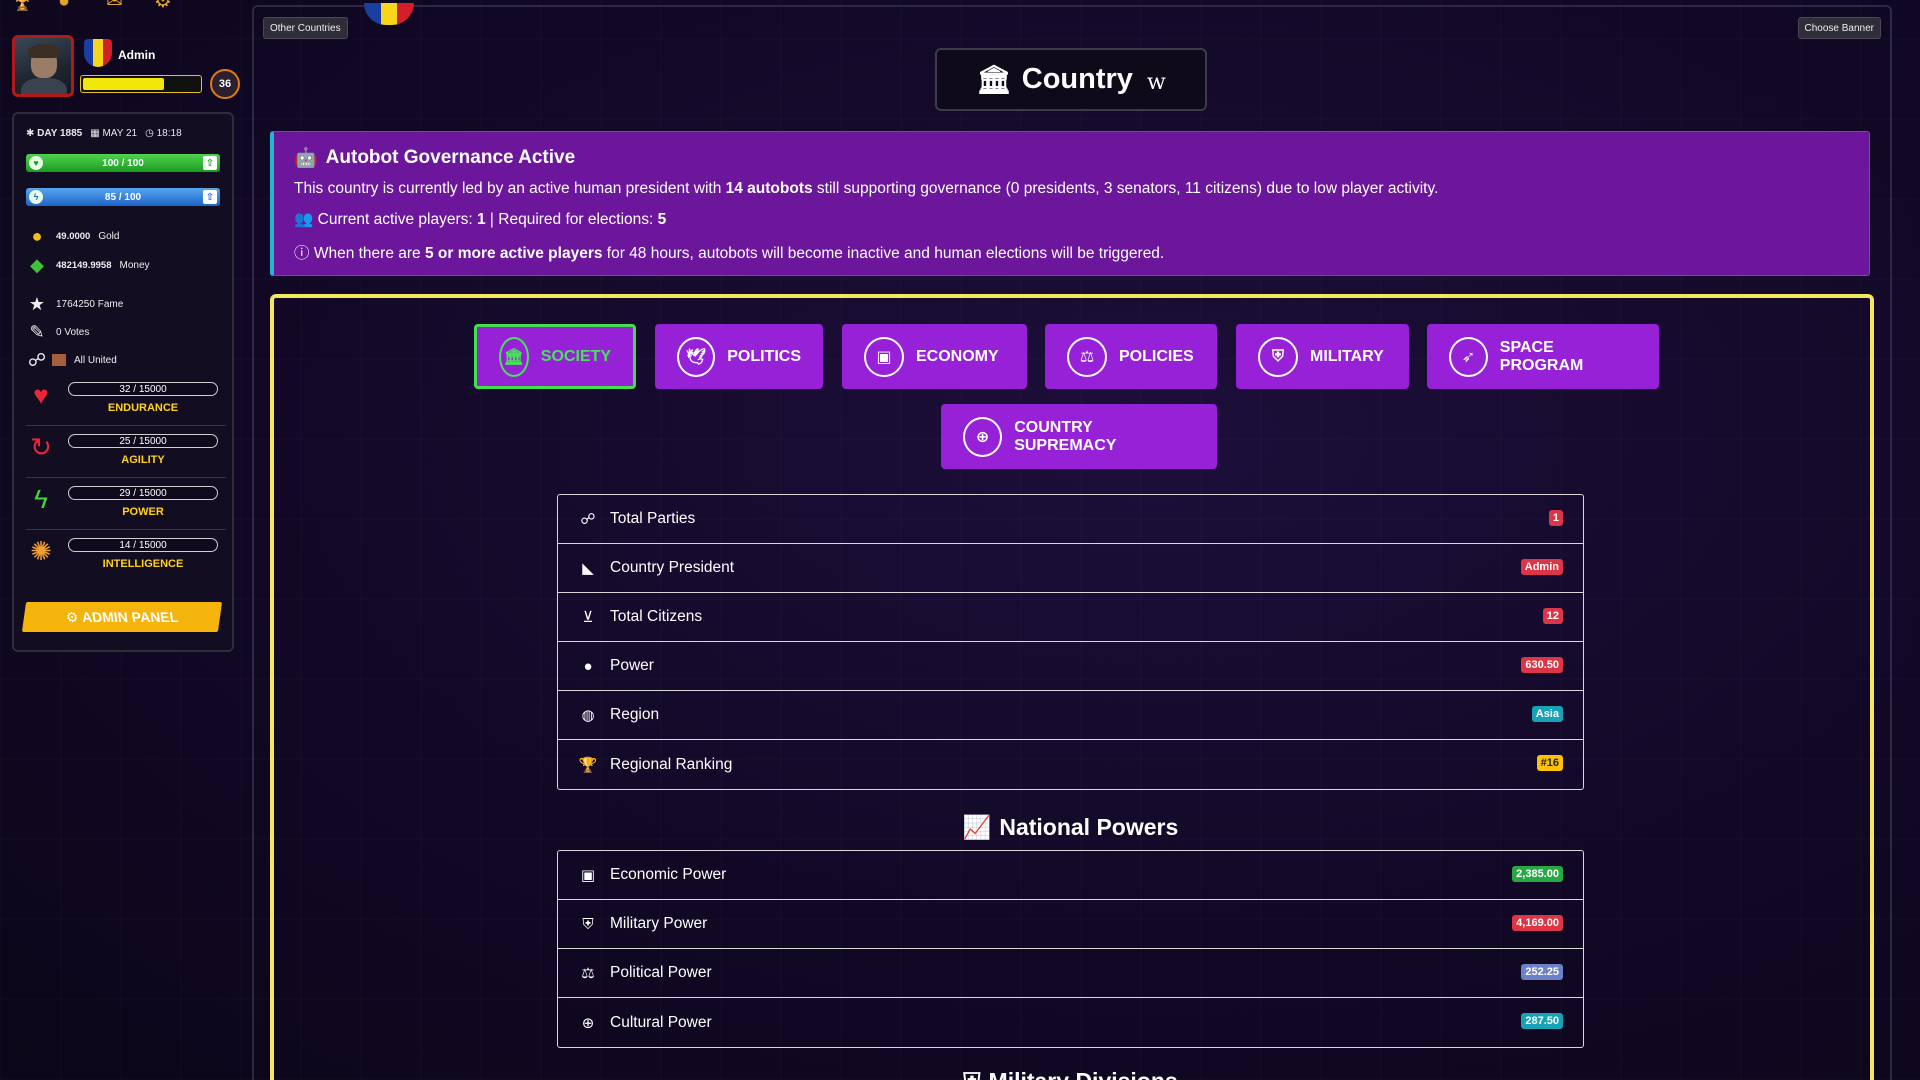 Image resolution: width=1920 pixels, height=1080 pixels. I want to click on status-badge: 1, so click(1555, 518).